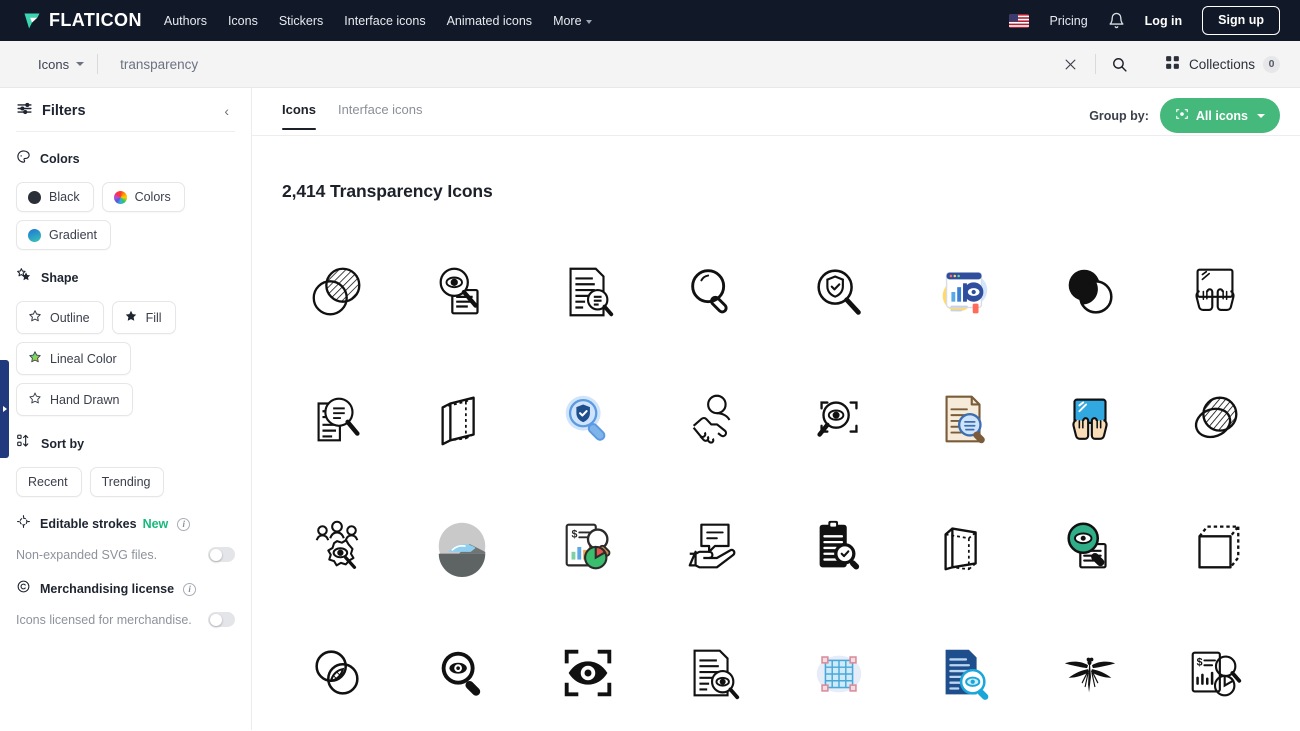 The height and width of the screenshot is (731, 1300). I want to click on nav-link-more: More, so click(572, 21).